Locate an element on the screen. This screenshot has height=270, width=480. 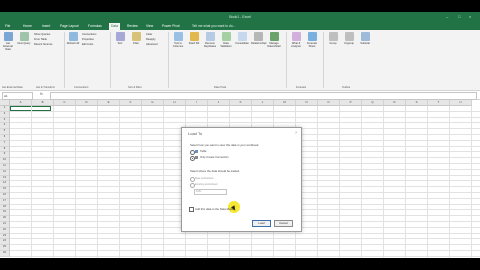
what-if-analysis-button: What-If Analysis is located at coordinates (296, 40).